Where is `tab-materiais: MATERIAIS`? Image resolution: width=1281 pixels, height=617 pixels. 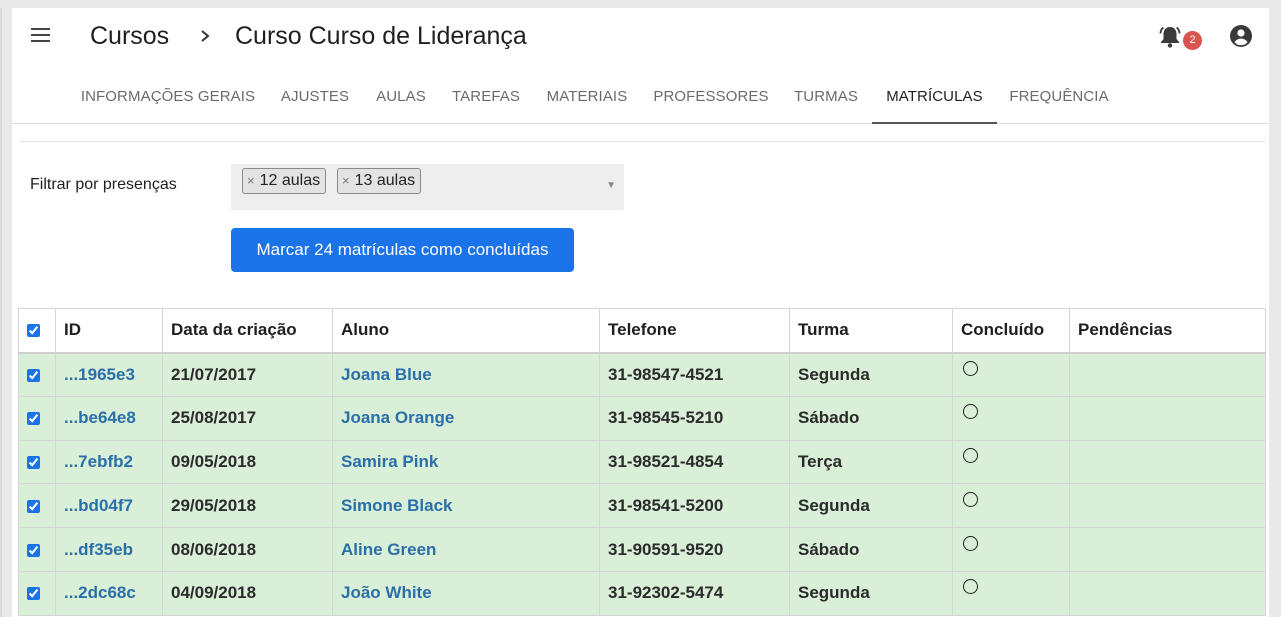
tab-materiais: MATERIAIS is located at coordinates (587, 101).